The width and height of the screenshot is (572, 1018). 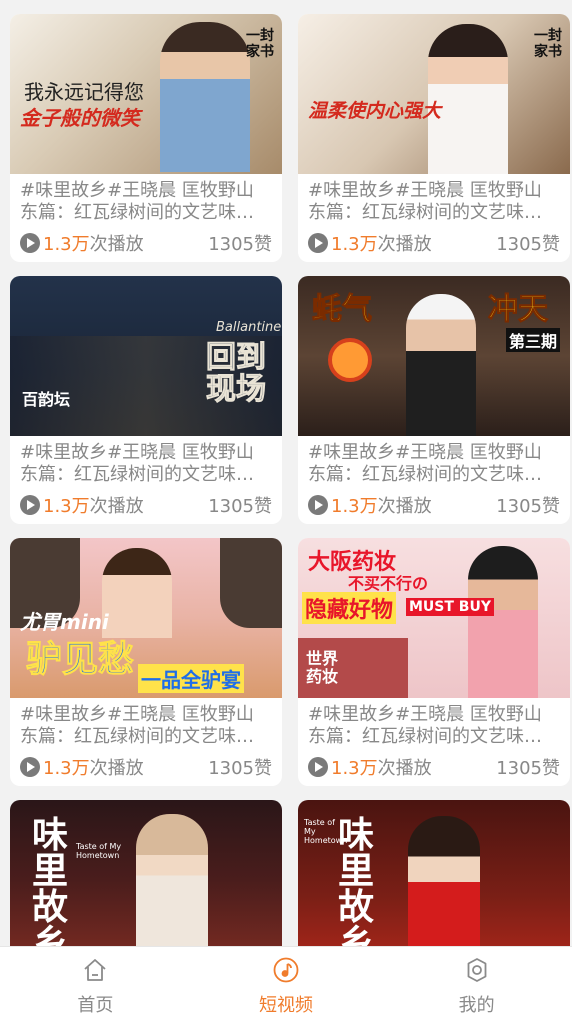 I want to click on video-thumbnail: 大阪药妆 不买不行の 隐藏好物 MUST BUY 世界药妆, so click(x=434, y=618).